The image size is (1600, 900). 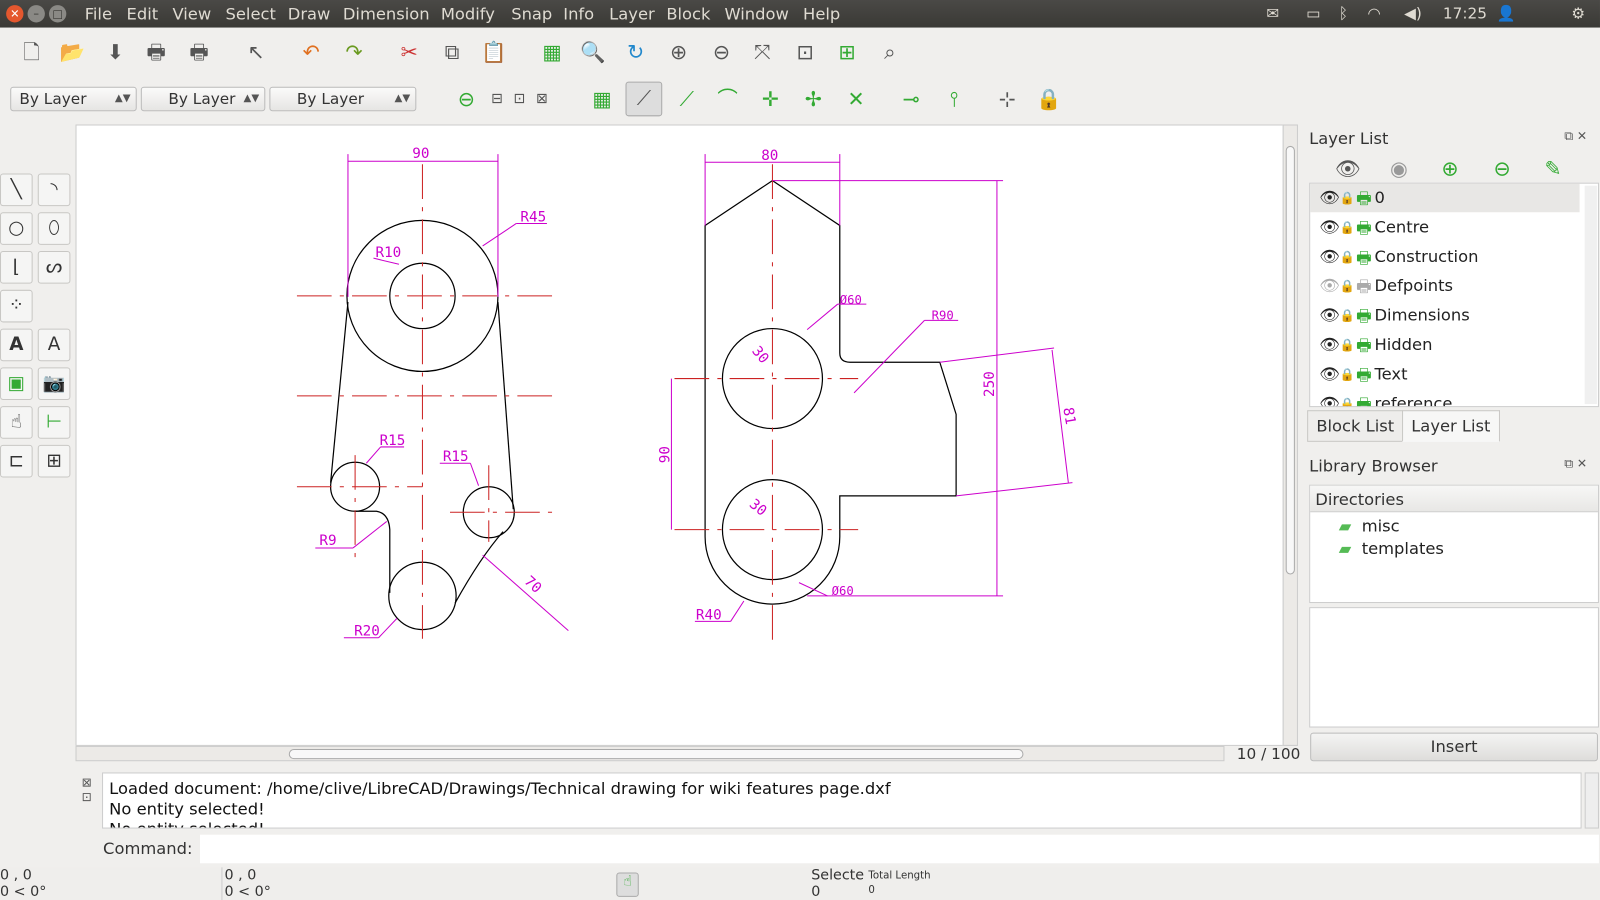 What do you see at coordinates (143, 13) in the screenshot?
I see `menu-edit: Edit` at bounding box center [143, 13].